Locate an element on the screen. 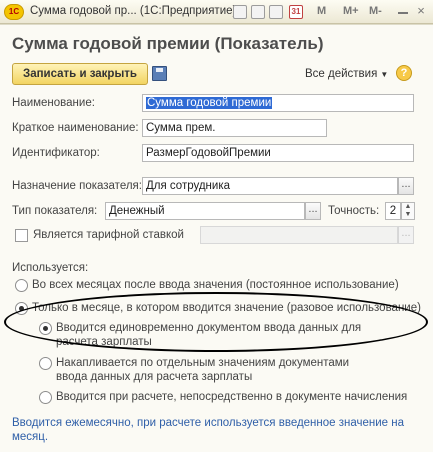 This screenshot has height=452, width=433. all-actions-label: Все действия is located at coordinates (341, 74).